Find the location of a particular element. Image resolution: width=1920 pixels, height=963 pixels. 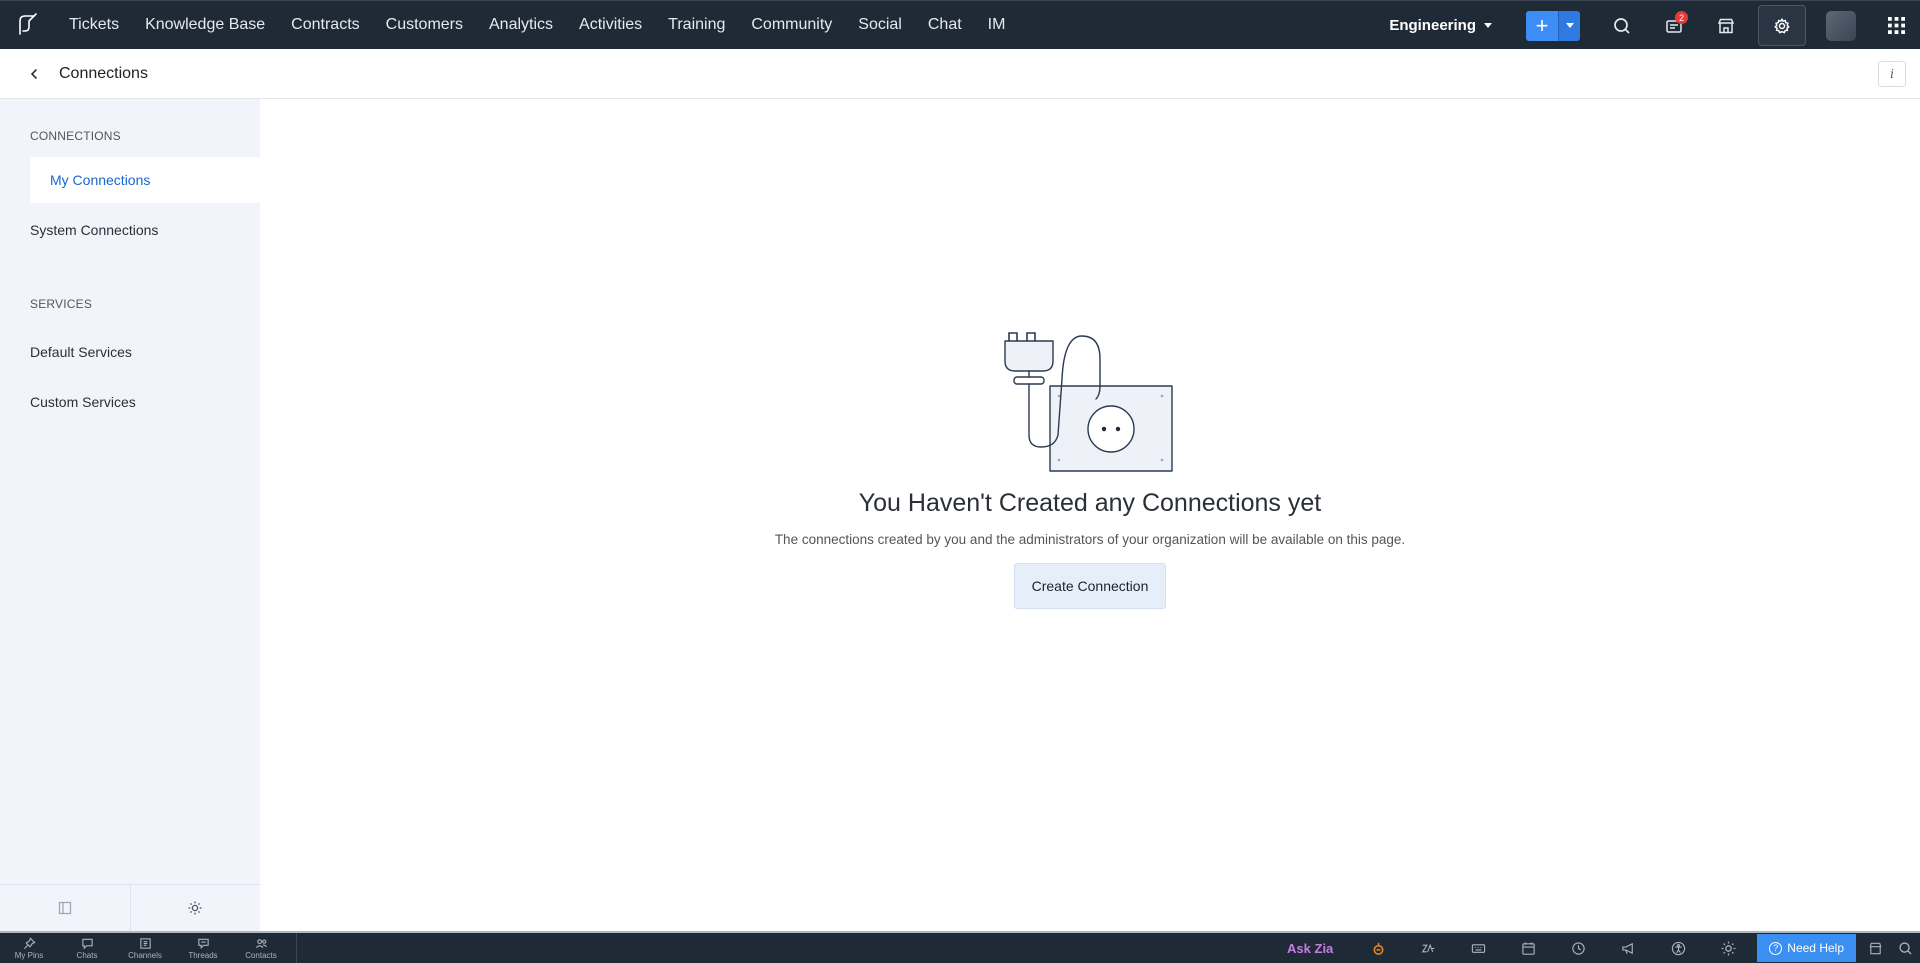

bottom-tab-label: Threads is located at coordinates (203, 955).